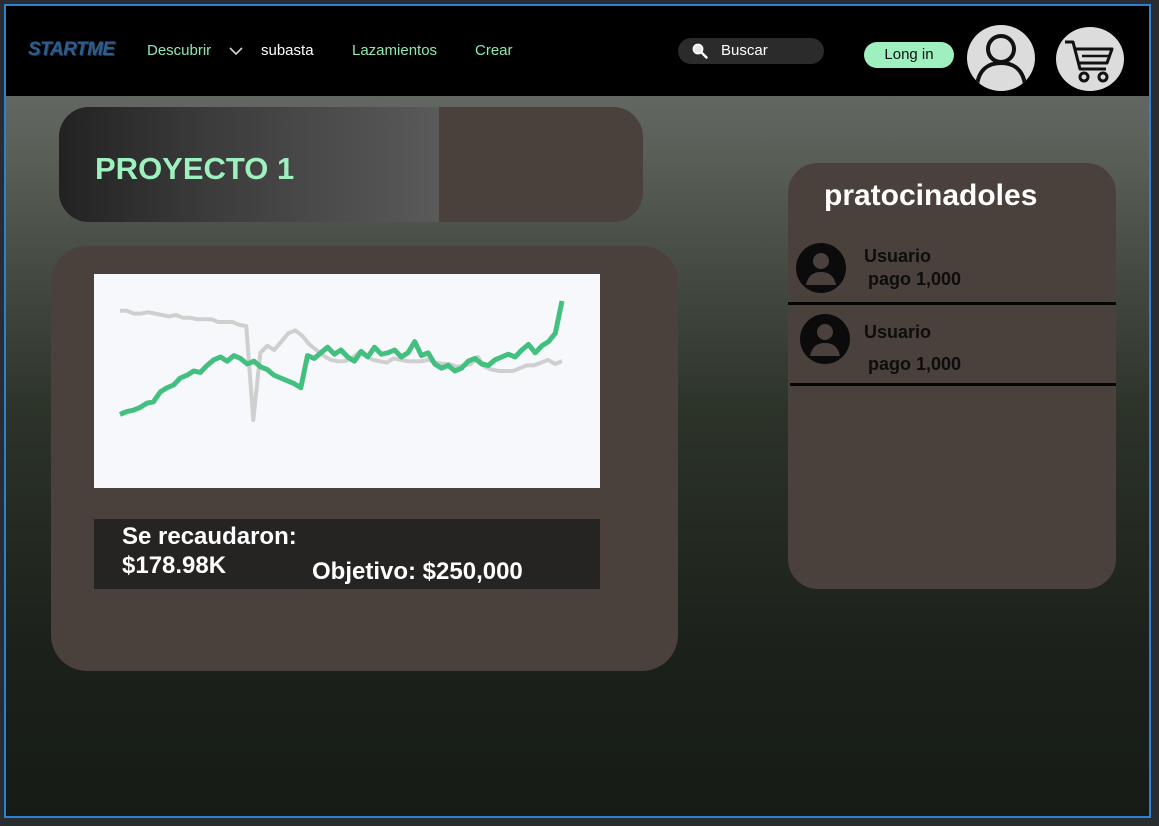 This screenshot has width=1159, height=826. What do you see at coordinates (931, 195) in the screenshot?
I see `sponsors-title: pratocinadoles` at bounding box center [931, 195].